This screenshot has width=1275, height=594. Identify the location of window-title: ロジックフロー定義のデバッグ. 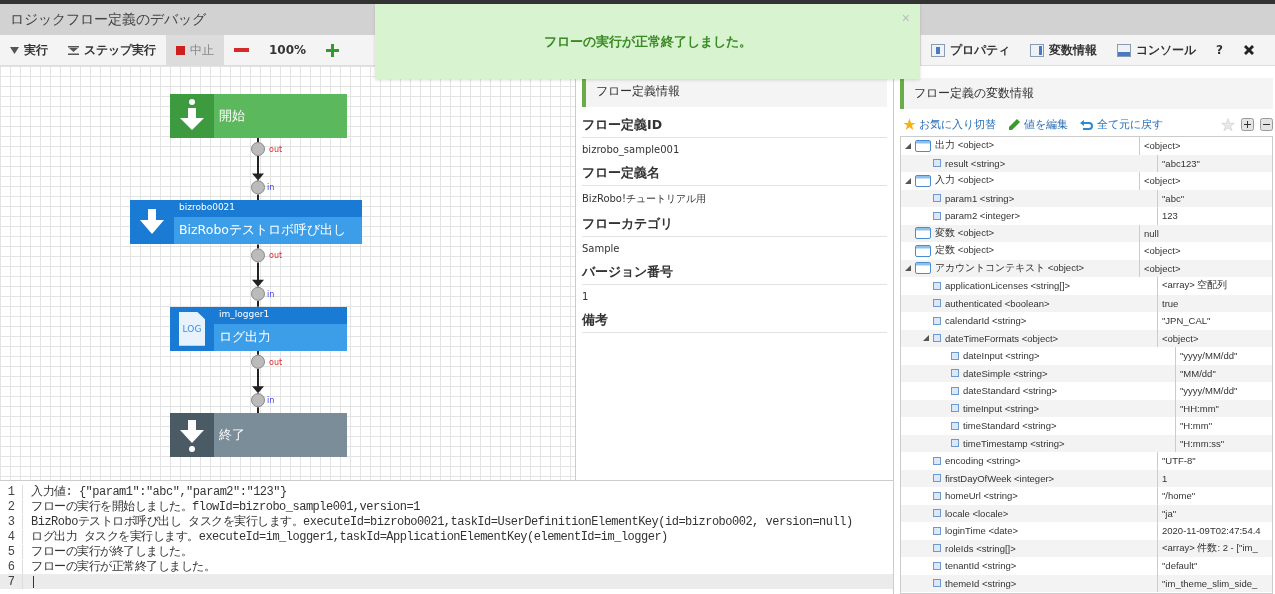
(108, 19).